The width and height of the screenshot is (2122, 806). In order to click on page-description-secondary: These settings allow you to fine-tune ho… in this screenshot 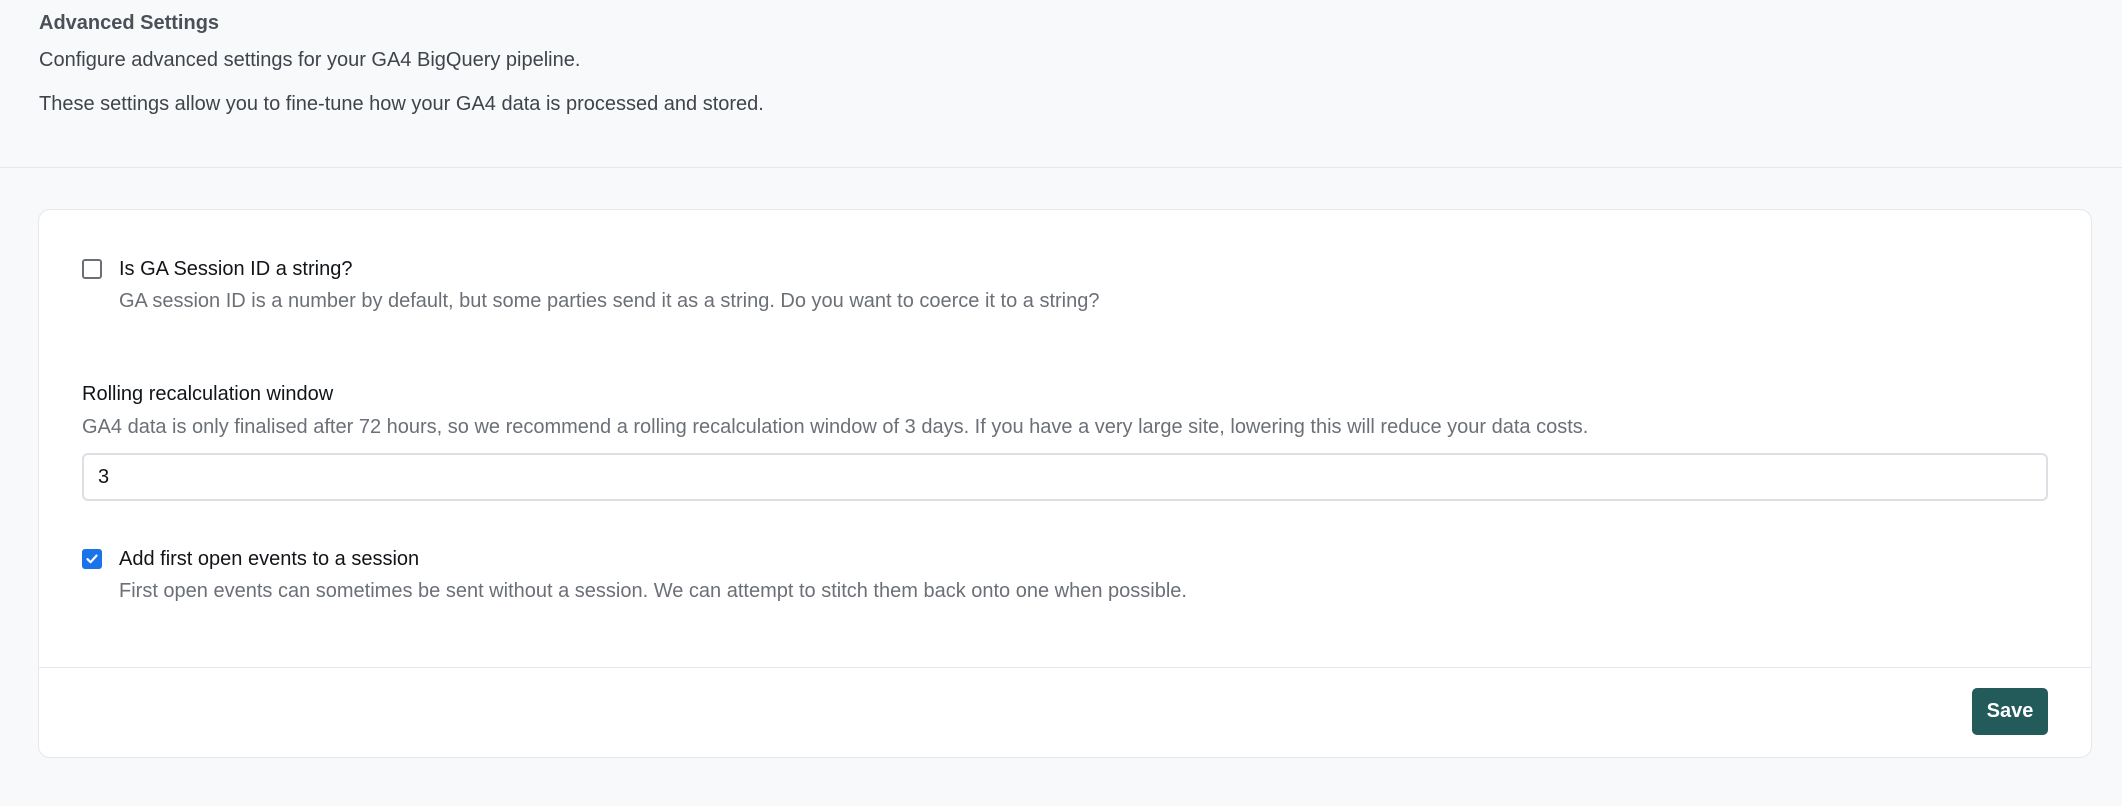, I will do `click(401, 104)`.